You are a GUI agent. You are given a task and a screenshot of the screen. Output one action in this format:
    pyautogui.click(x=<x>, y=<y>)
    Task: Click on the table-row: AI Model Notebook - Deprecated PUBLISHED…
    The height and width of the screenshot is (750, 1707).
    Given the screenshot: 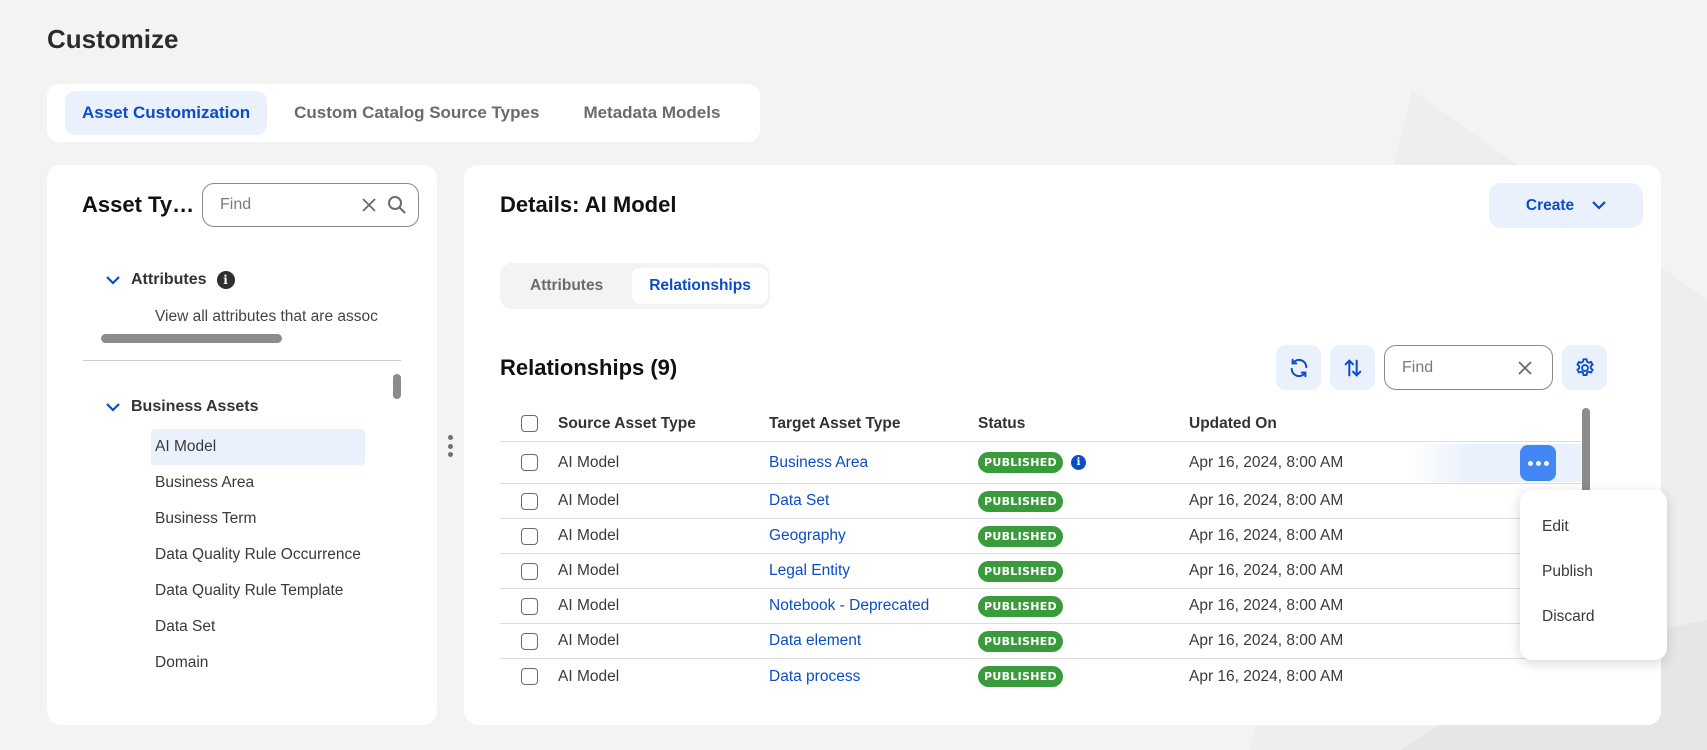 What is the action you would take?
    pyautogui.click(x=1041, y=606)
    